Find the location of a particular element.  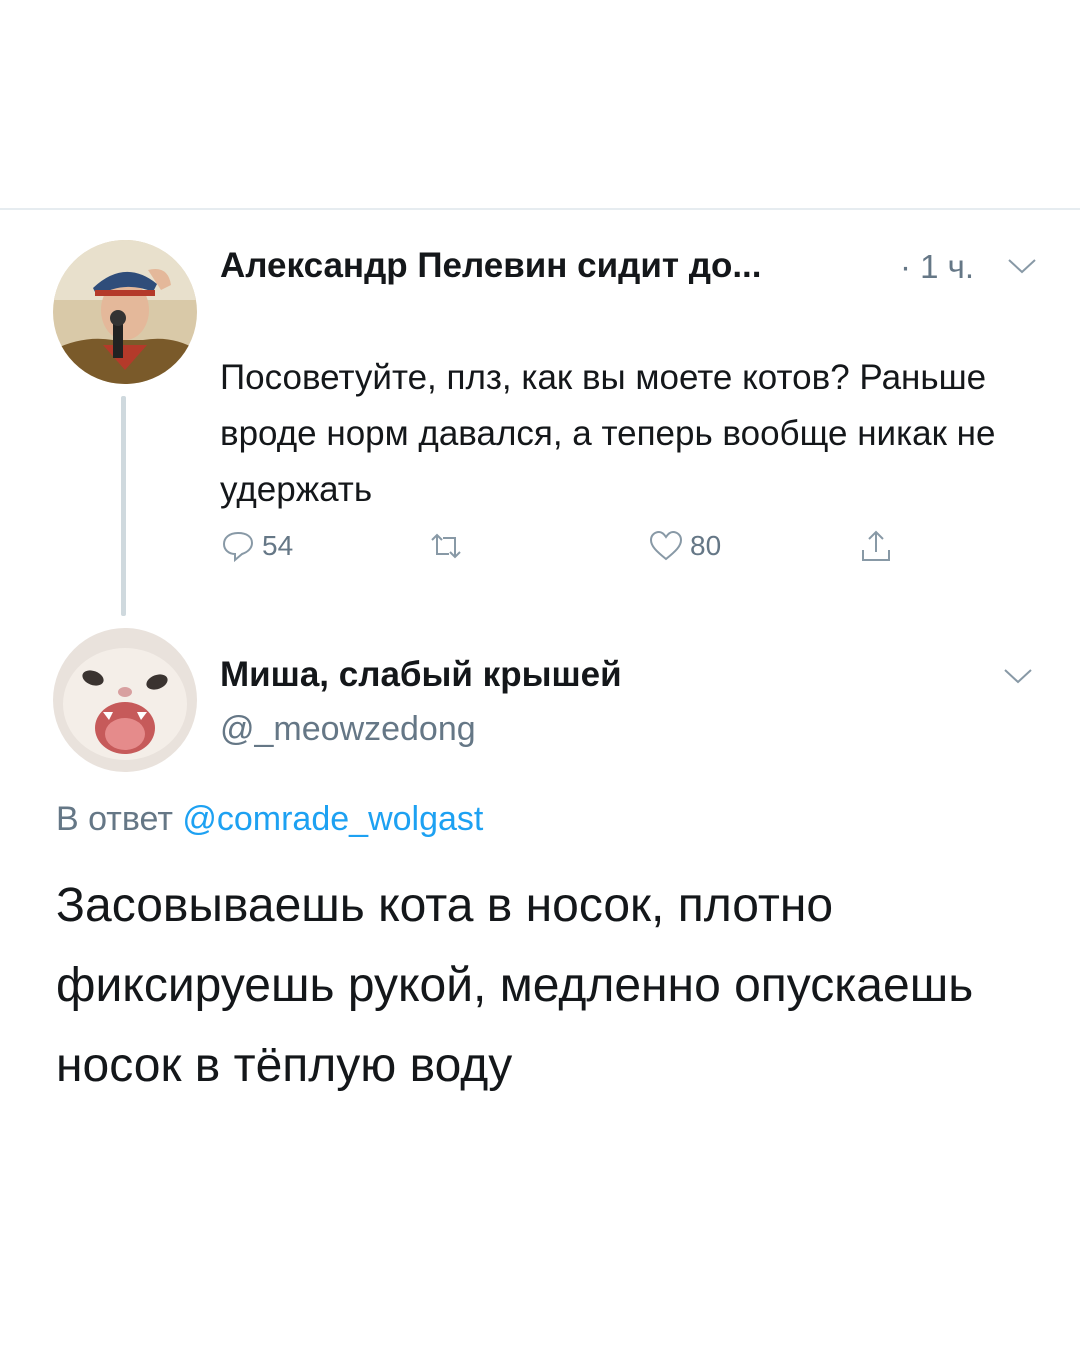

retweet-button is located at coordinates (446, 546).